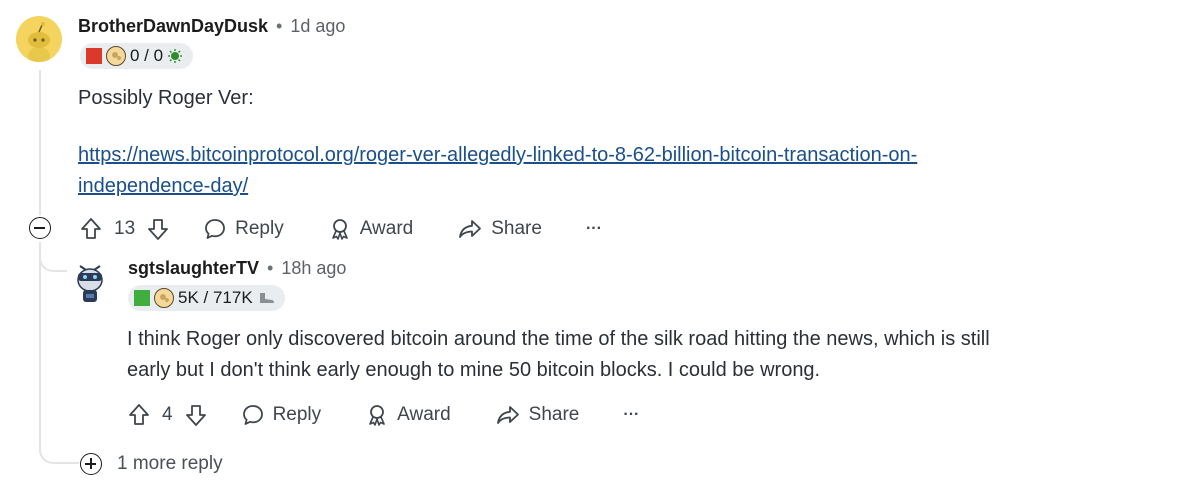 The image size is (1200, 497). I want to click on green-virus-icon, so click(175, 56).